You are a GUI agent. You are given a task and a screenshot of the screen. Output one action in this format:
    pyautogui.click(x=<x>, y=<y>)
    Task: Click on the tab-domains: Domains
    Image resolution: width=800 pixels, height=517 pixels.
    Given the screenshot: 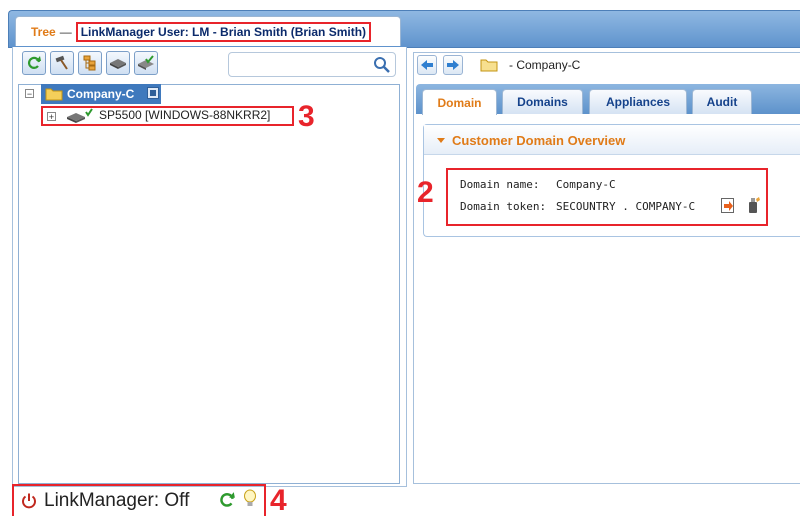 What is the action you would take?
    pyautogui.click(x=542, y=101)
    